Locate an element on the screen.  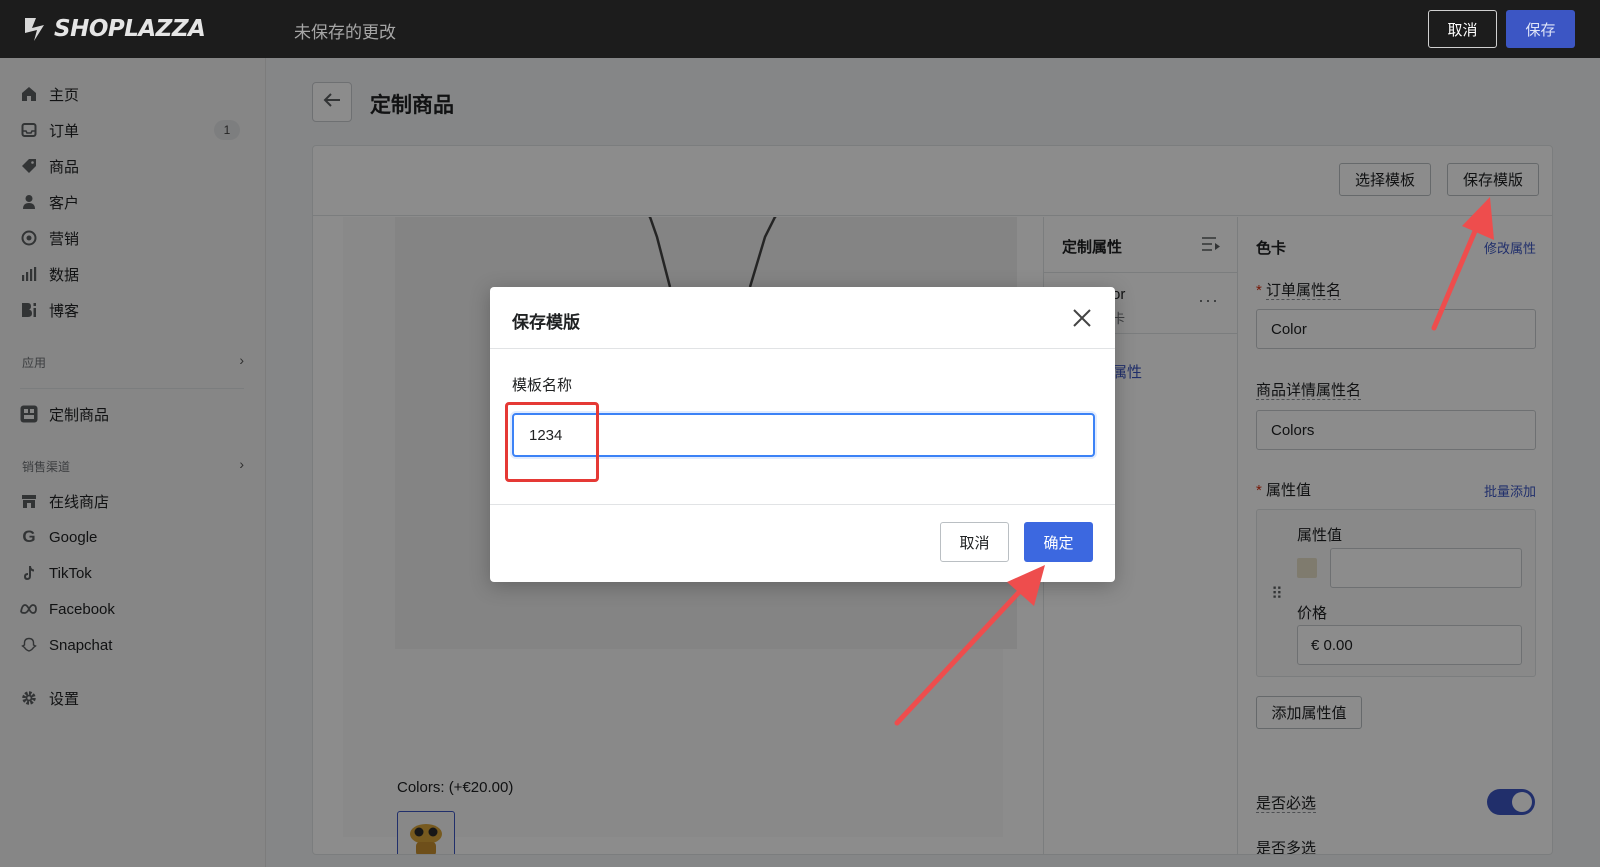
modal-title: 保存模版 is located at coordinates (546, 322).